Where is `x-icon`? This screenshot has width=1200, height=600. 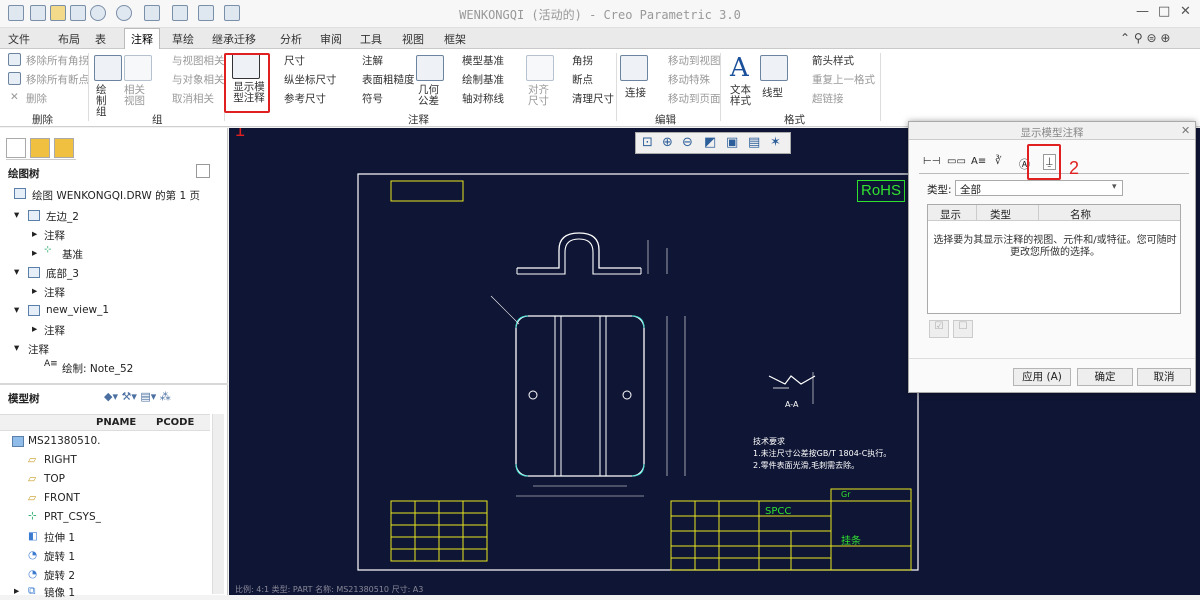
x-icon is located at coordinates (232, 13).